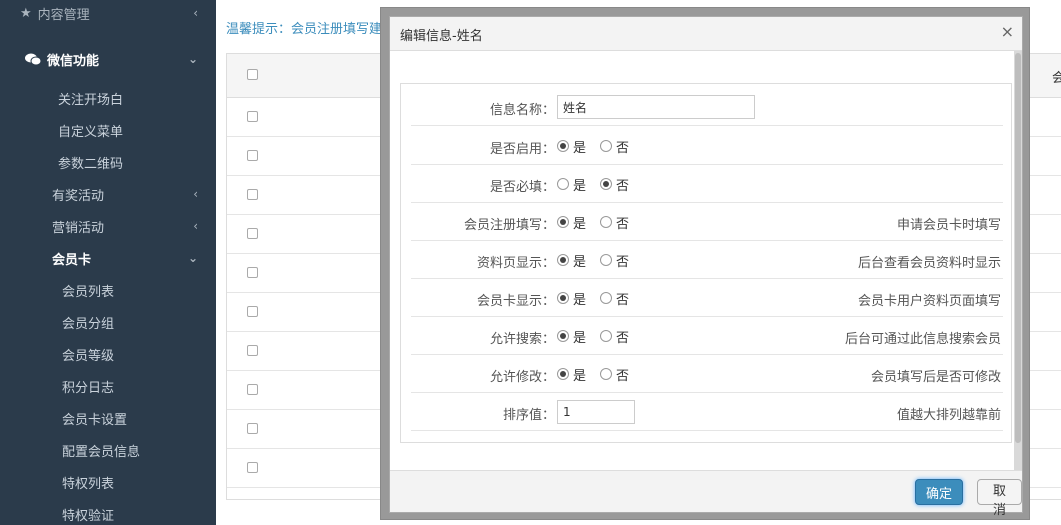 This screenshot has width=1061, height=525. I want to click on sidebar-item-privilege-verify: 特权验证, so click(108, 511).